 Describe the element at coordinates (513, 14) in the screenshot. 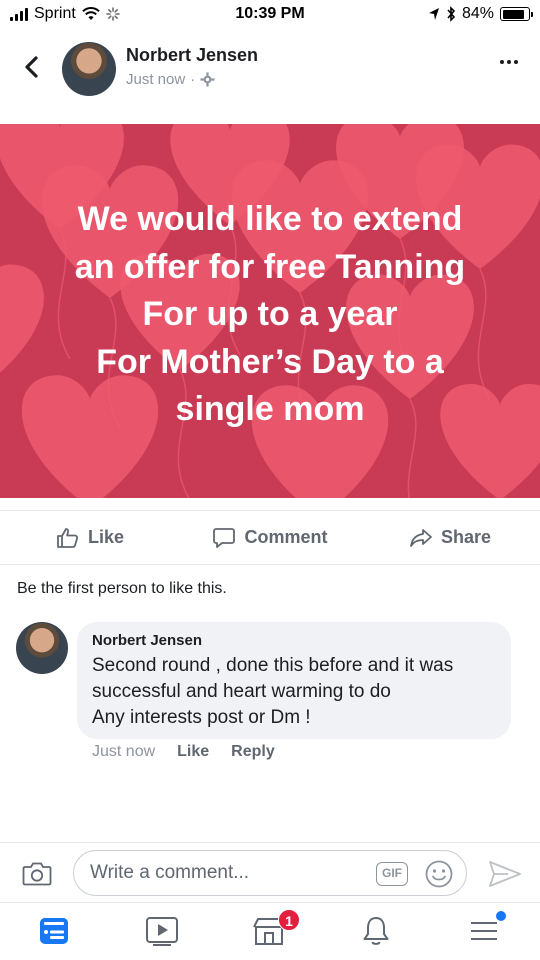

I see `battery-level` at that location.